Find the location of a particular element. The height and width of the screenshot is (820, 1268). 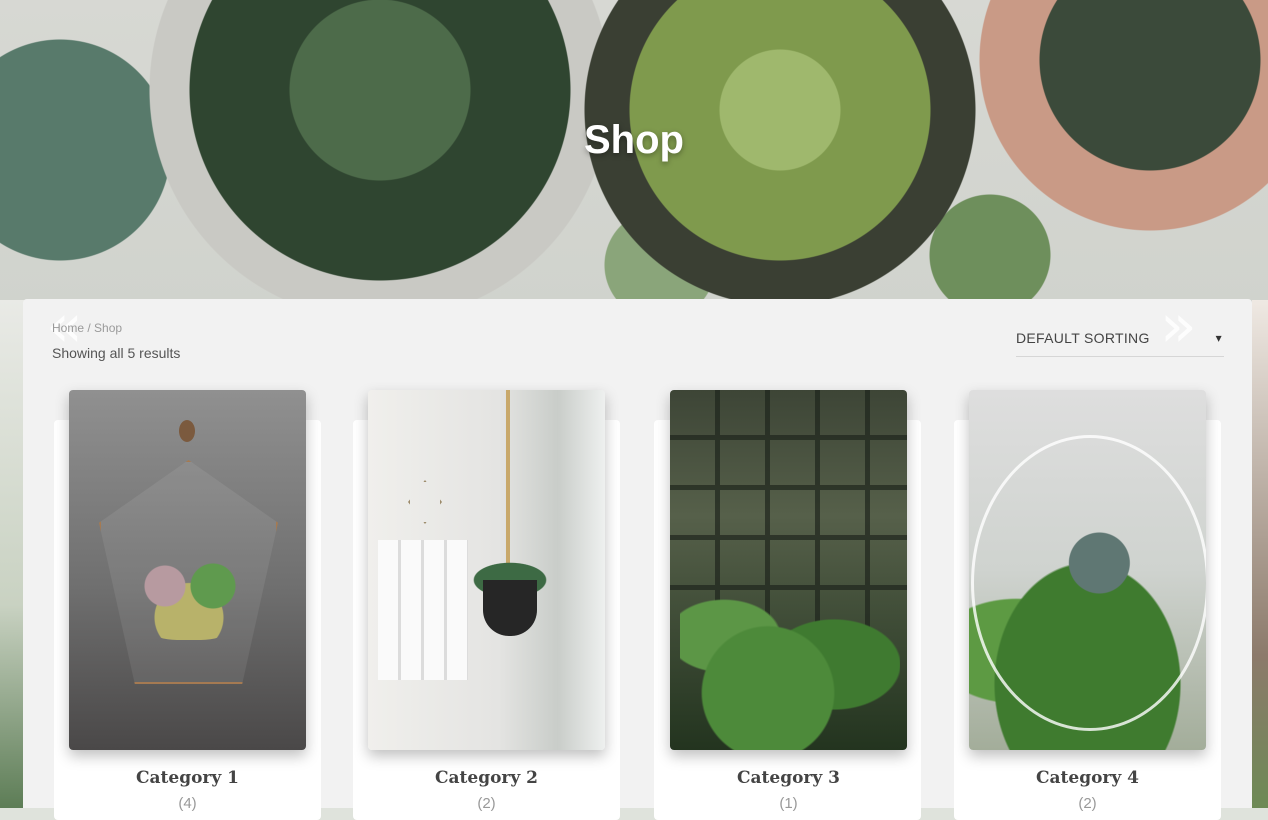

breadcrumb: Home / Shop is located at coordinates (87, 328).